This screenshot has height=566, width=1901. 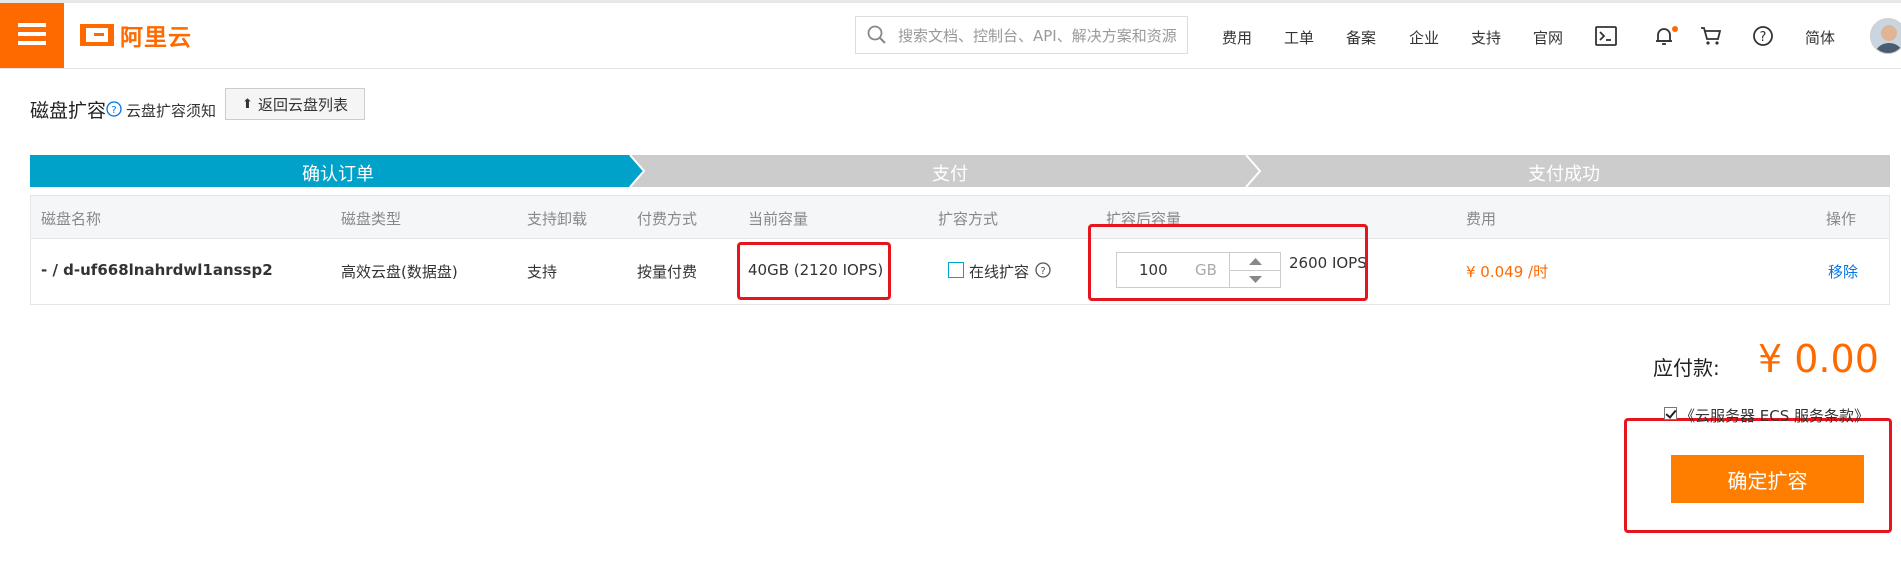 I want to click on nav-enterprise: 企业, so click(x=1424, y=37).